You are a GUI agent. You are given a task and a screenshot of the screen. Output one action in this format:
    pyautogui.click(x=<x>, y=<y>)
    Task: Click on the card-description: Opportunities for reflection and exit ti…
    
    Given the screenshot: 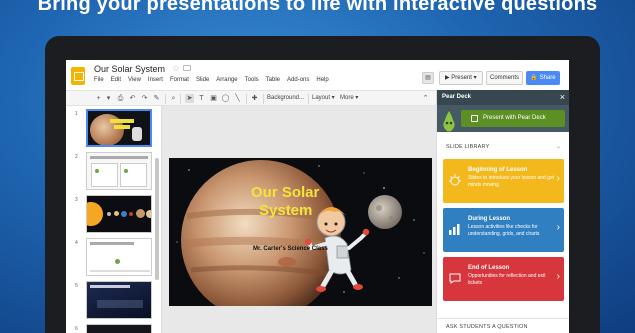 What is the action you would take?
    pyautogui.click(x=507, y=279)
    